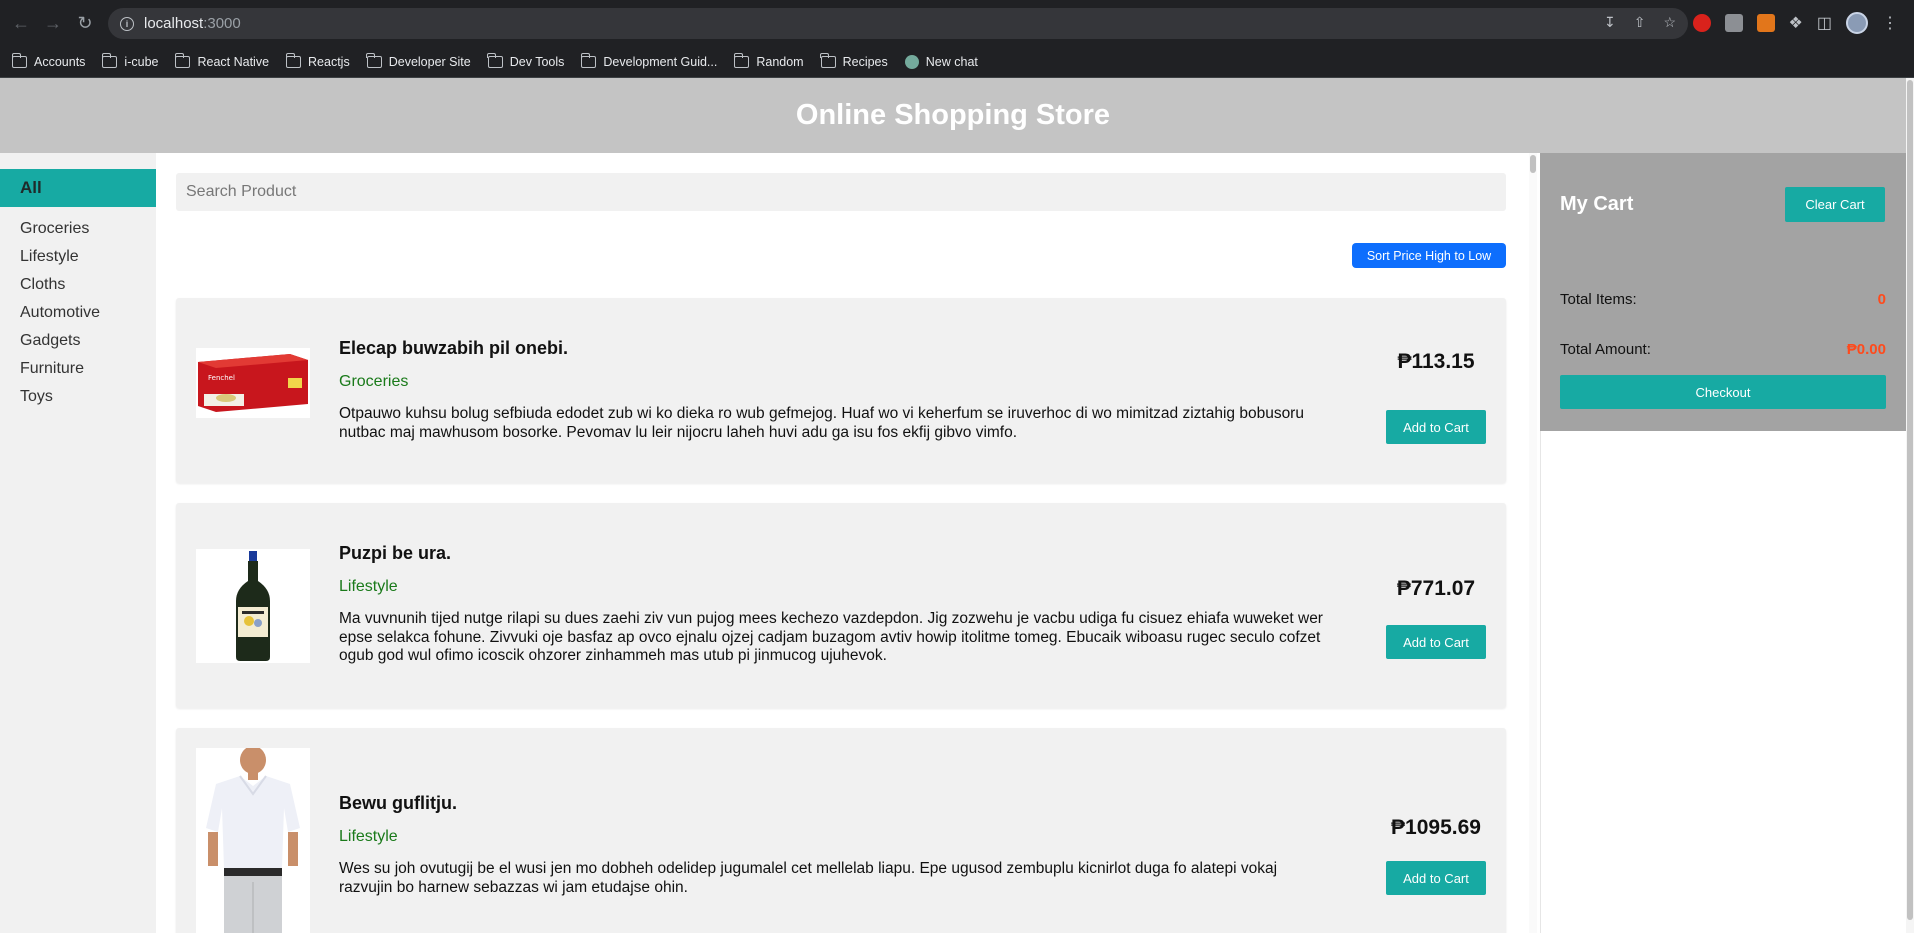 The image size is (1914, 933). Describe the element at coordinates (1723, 682) in the screenshot. I see `cart-empty-area` at that location.